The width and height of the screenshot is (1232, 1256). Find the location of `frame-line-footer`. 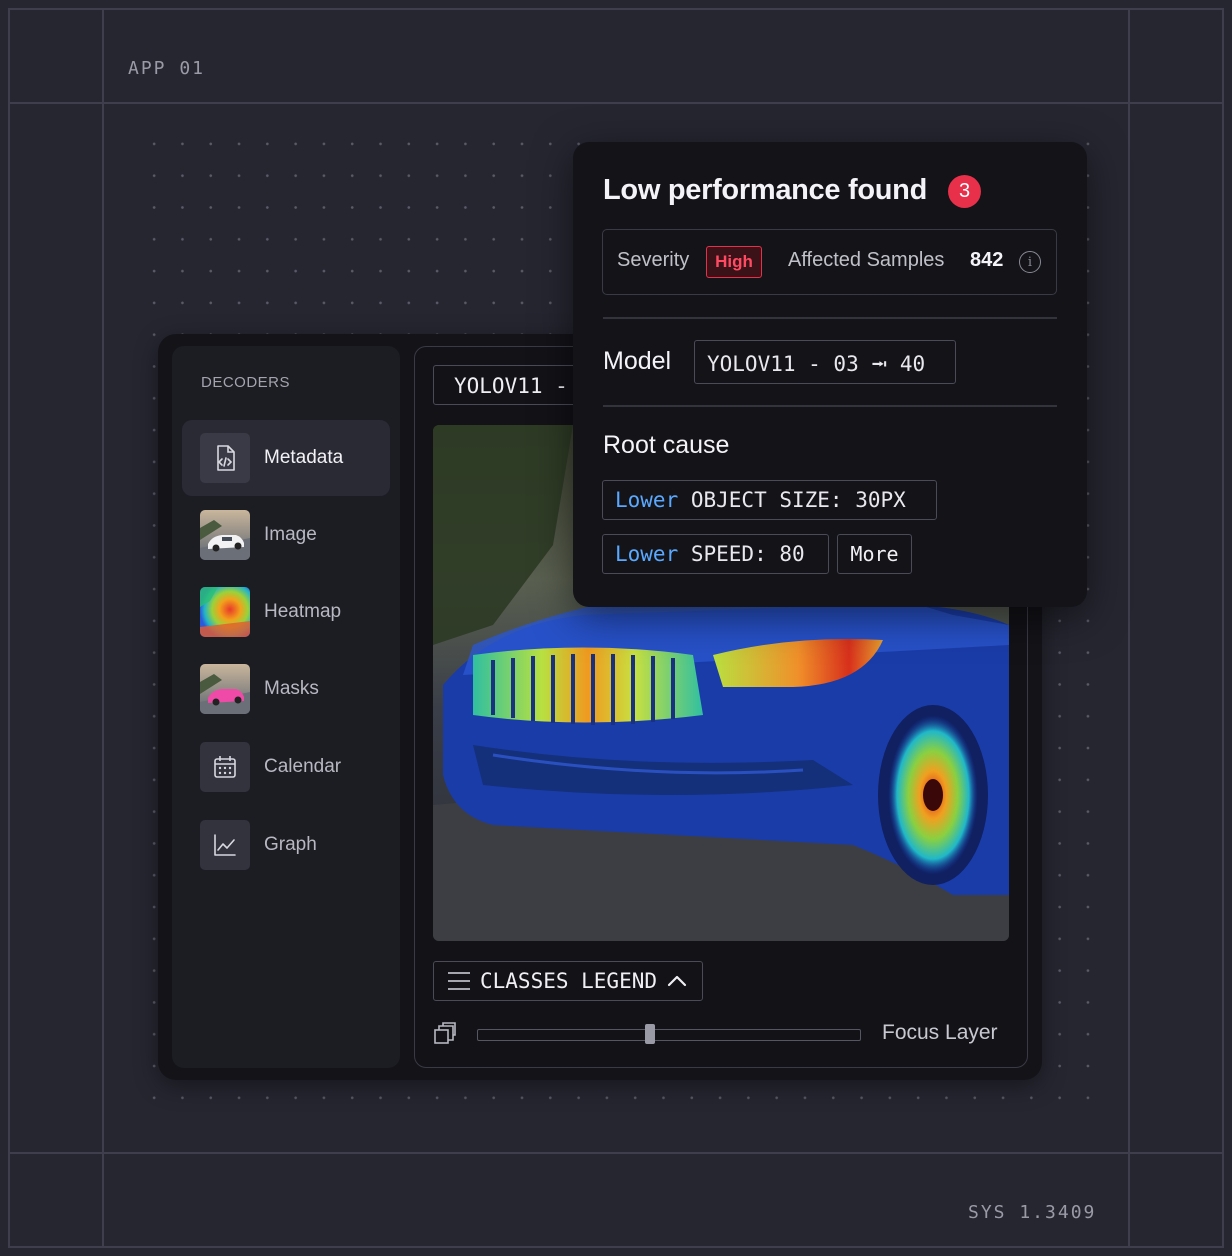

frame-line-footer is located at coordinates (616, 1153).